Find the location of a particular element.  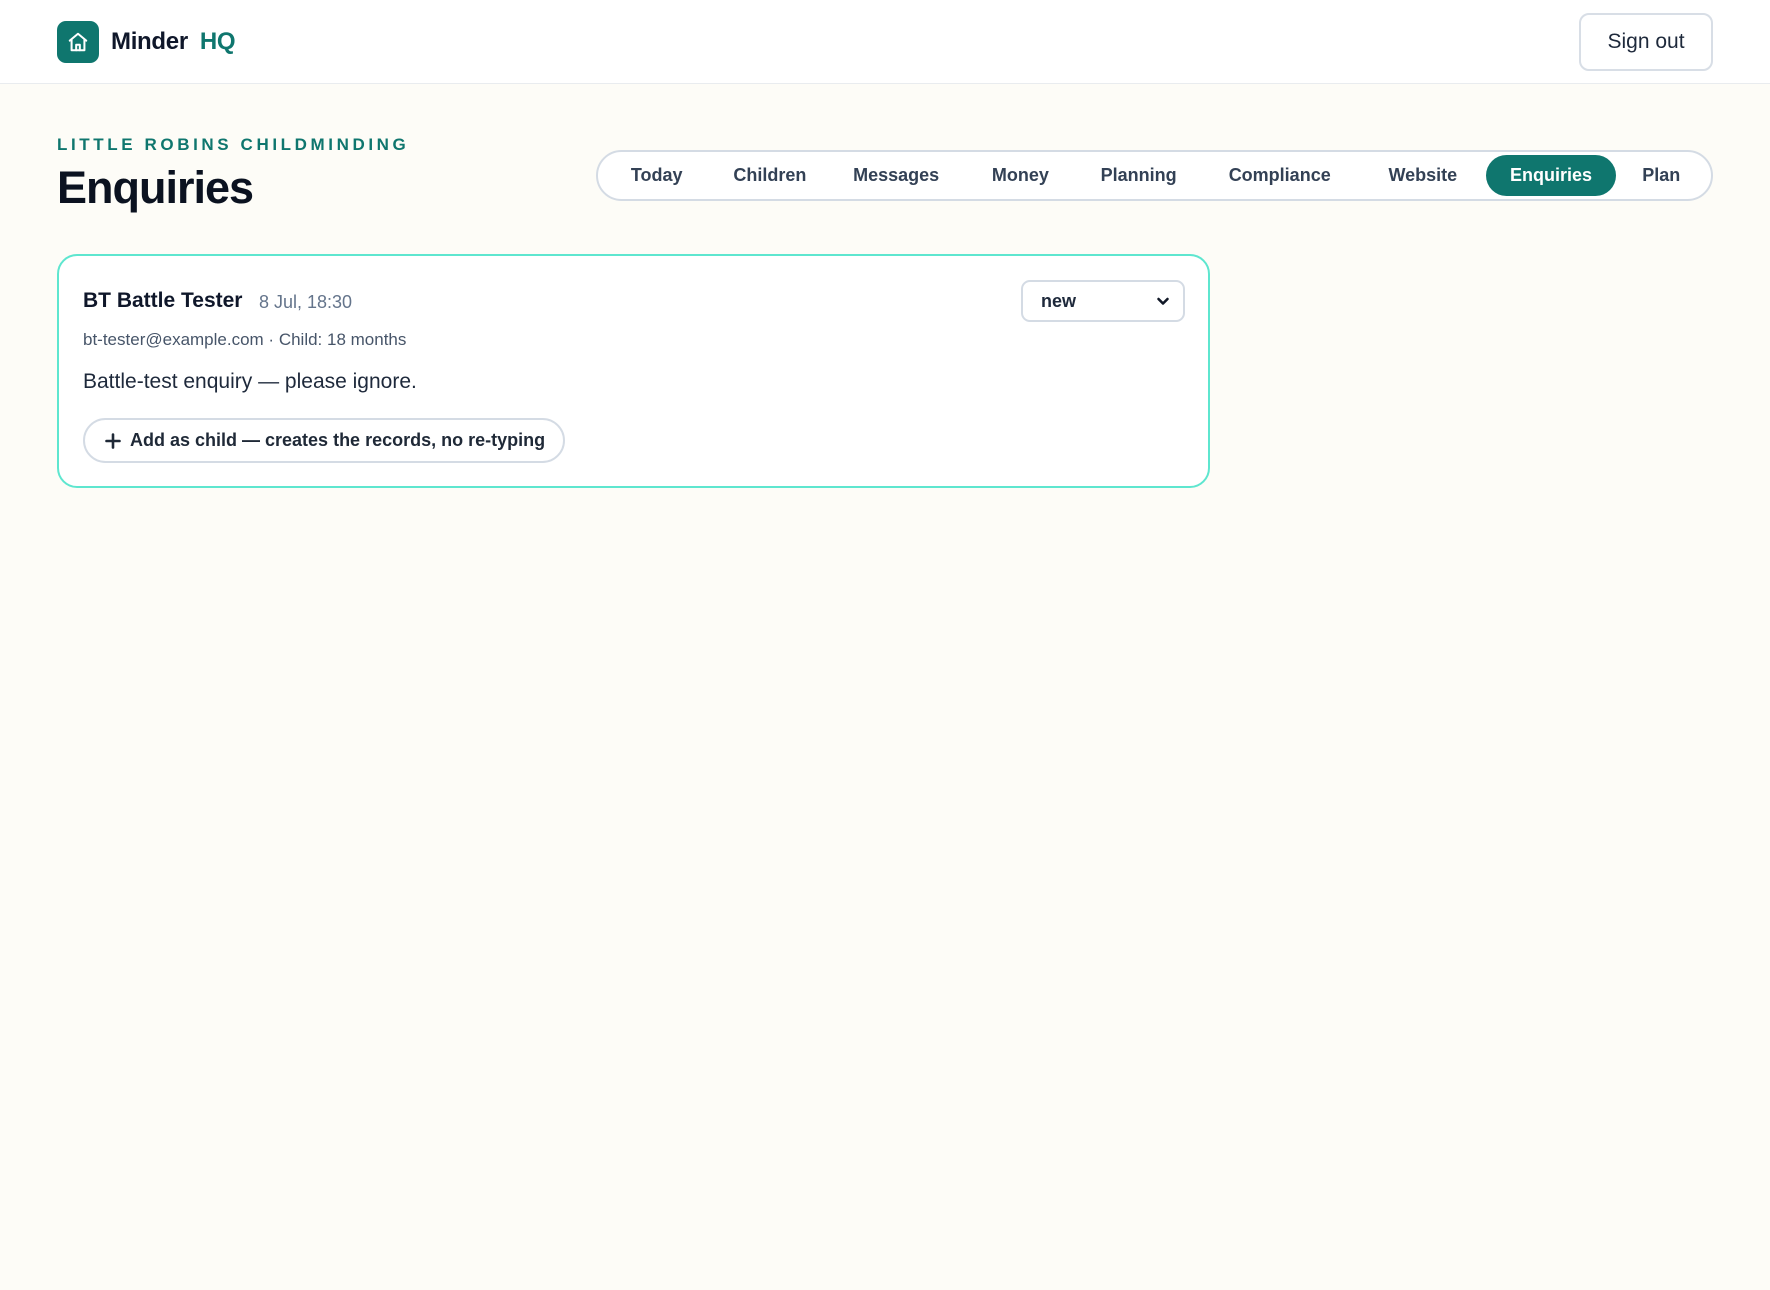

brand-name: Minder is located at coordinates (149, 41).